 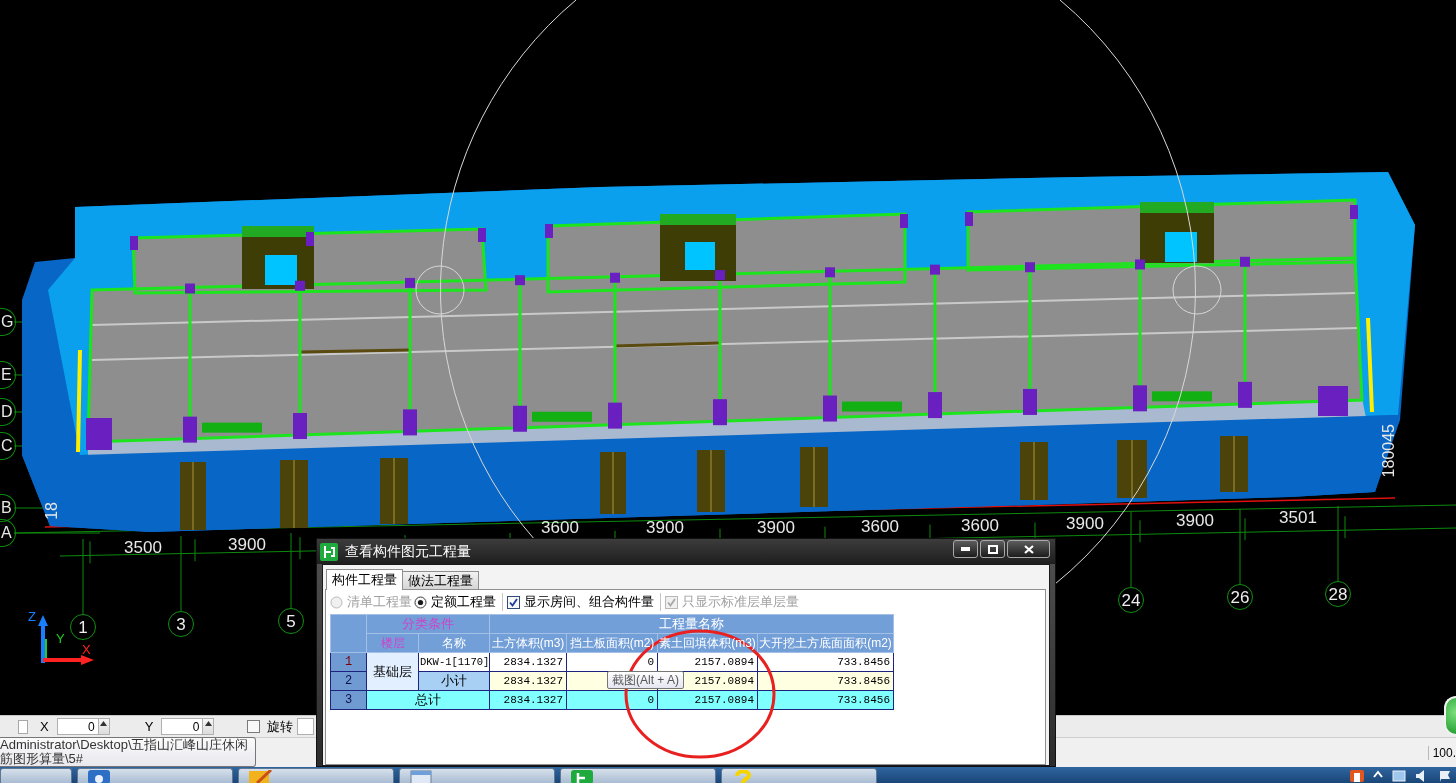 I want to click on path-tooltip: Administrator\Desktop\五指山汇峰山庄休闲 筋图形算量\5#, so click(x=128, y=752).